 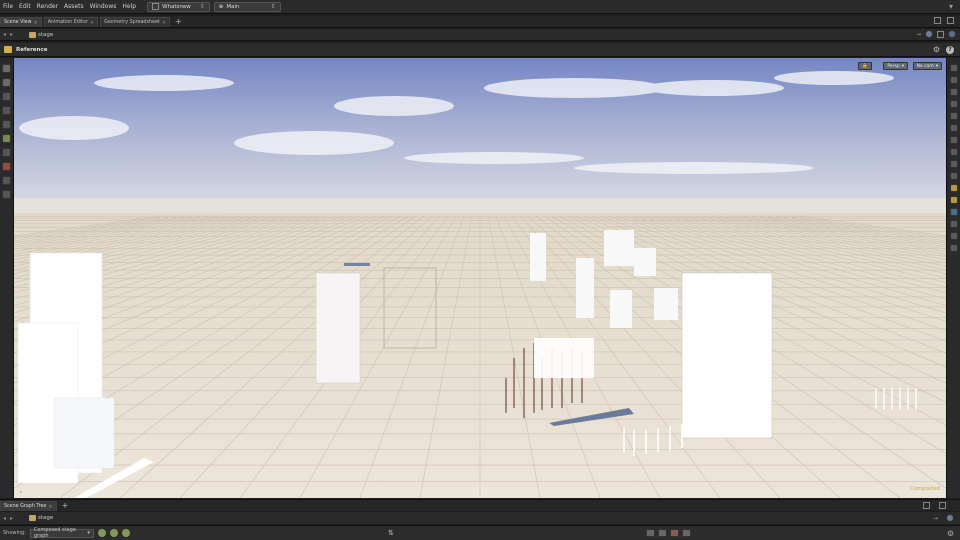 I want to click on menu-assets: Assets, so click(x=74, y=6).